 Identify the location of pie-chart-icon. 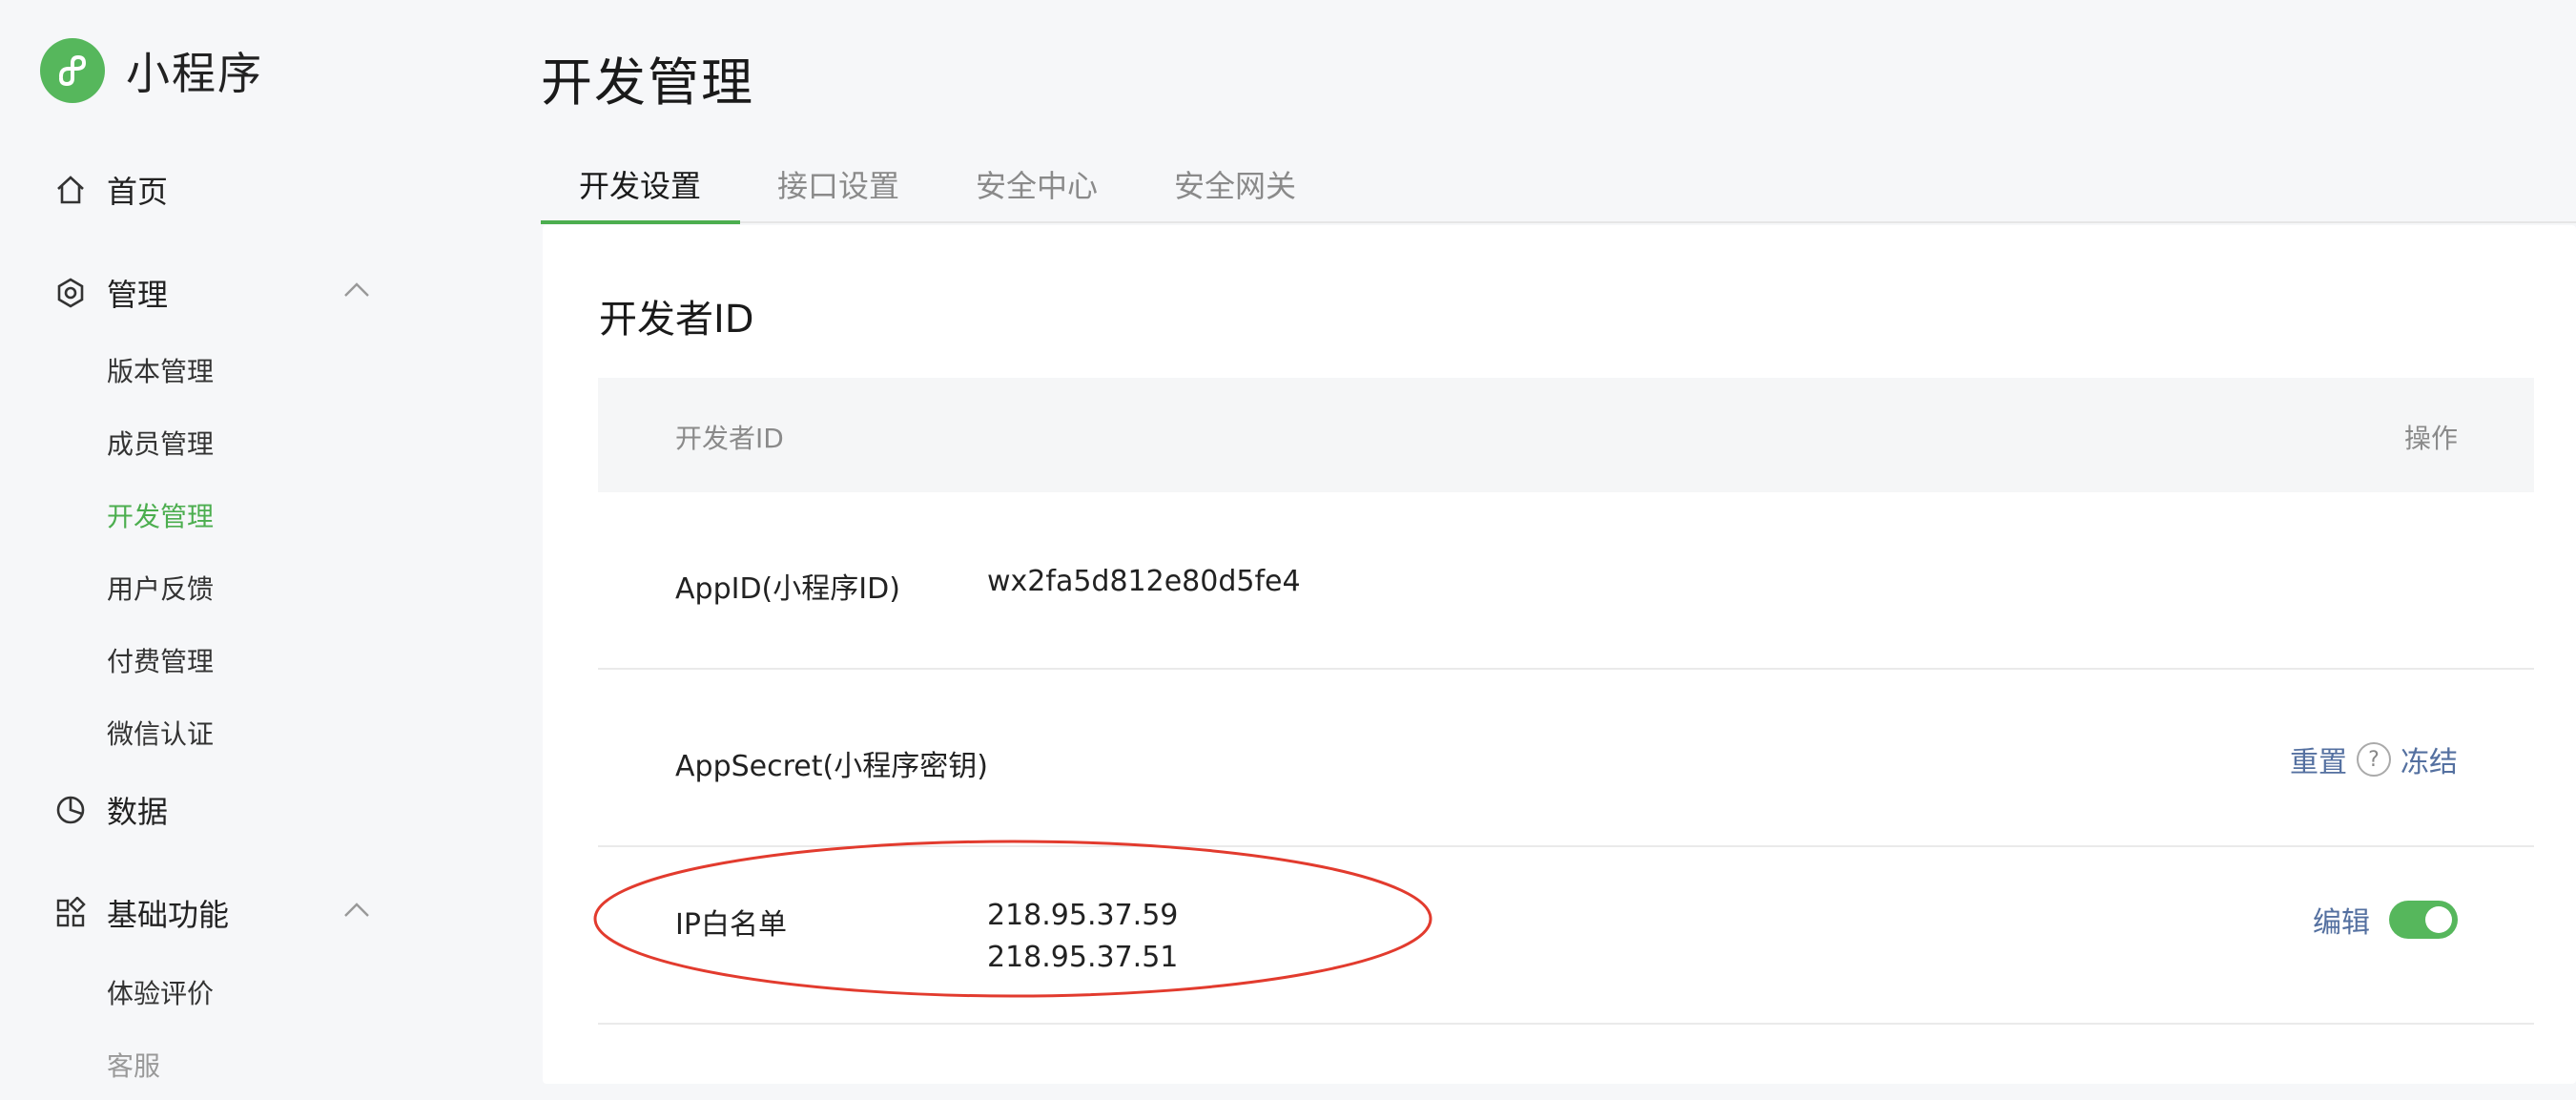
(70, 810).